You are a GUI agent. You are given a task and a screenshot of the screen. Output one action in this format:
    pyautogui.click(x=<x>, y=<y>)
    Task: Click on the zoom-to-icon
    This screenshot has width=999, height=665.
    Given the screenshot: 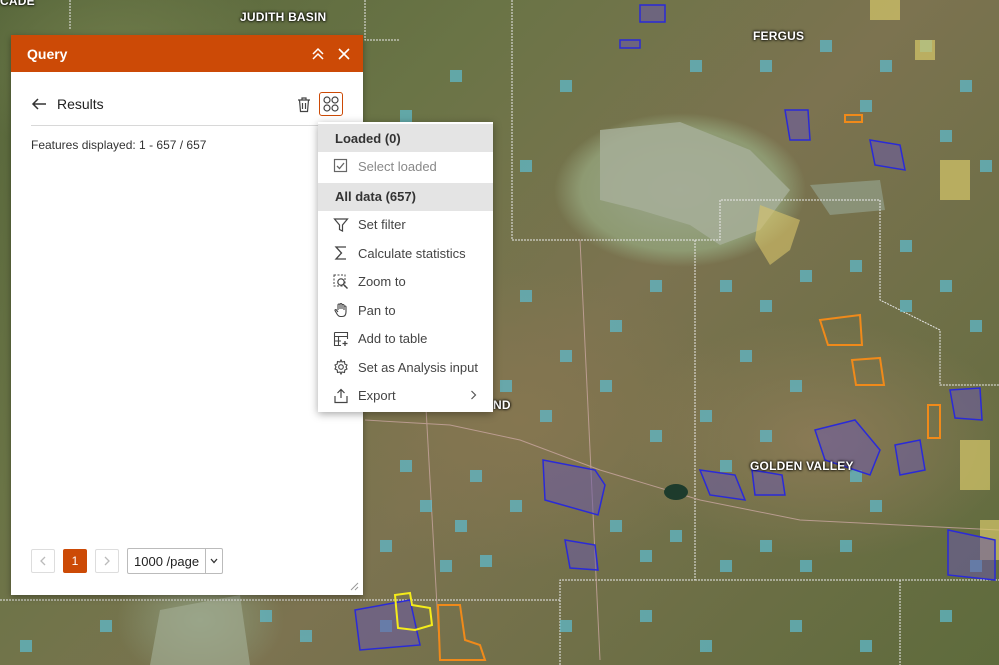 What is the action you would take?
    pyautogui.click(x=340, y=281)
    